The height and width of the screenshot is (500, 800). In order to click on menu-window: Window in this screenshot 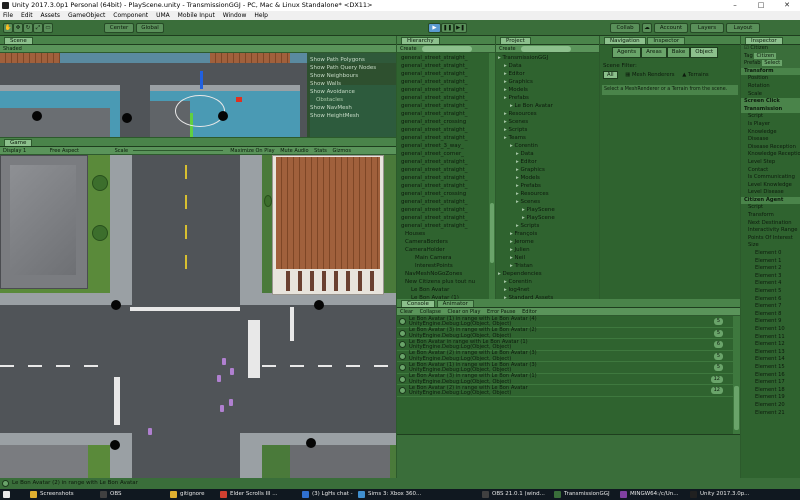, I will do `click(235, 15)`.